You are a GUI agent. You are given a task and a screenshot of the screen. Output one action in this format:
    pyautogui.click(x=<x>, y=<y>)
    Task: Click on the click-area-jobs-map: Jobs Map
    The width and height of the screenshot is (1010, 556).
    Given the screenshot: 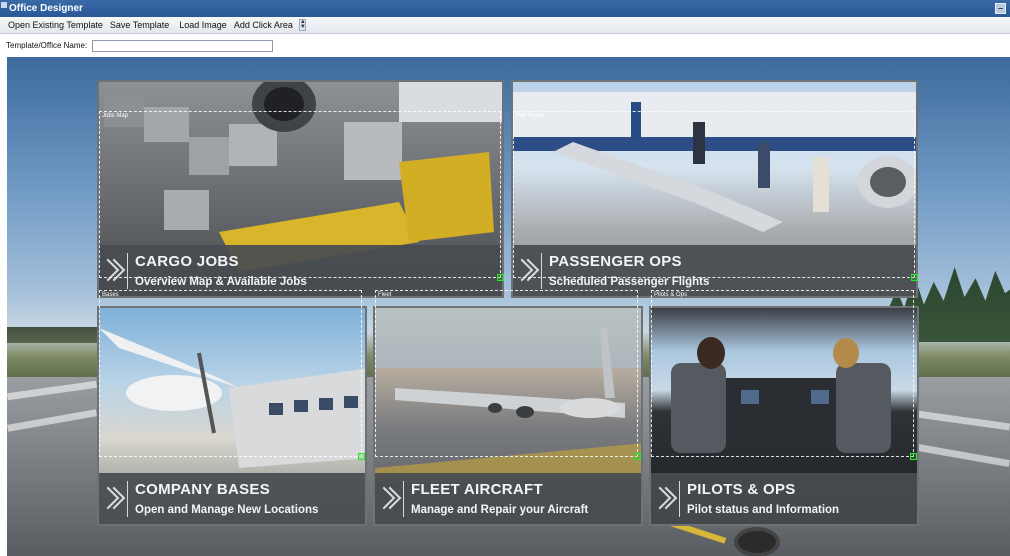 What is the action you would take?
    pyautogui.click(x=301, y=196)
    